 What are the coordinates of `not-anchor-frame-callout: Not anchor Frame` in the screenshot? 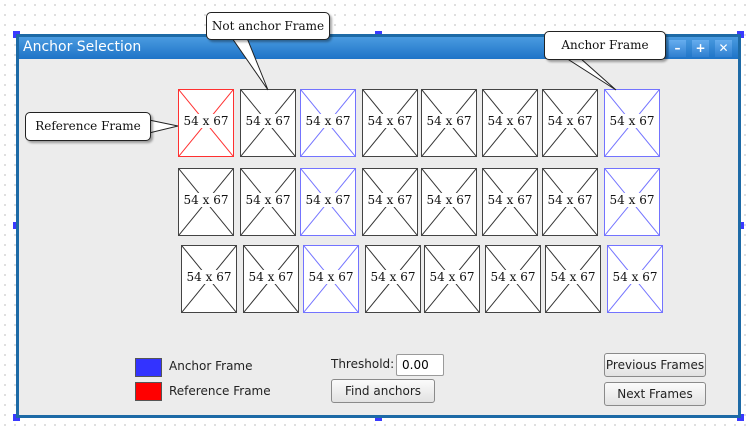 It's located at (268, 26).